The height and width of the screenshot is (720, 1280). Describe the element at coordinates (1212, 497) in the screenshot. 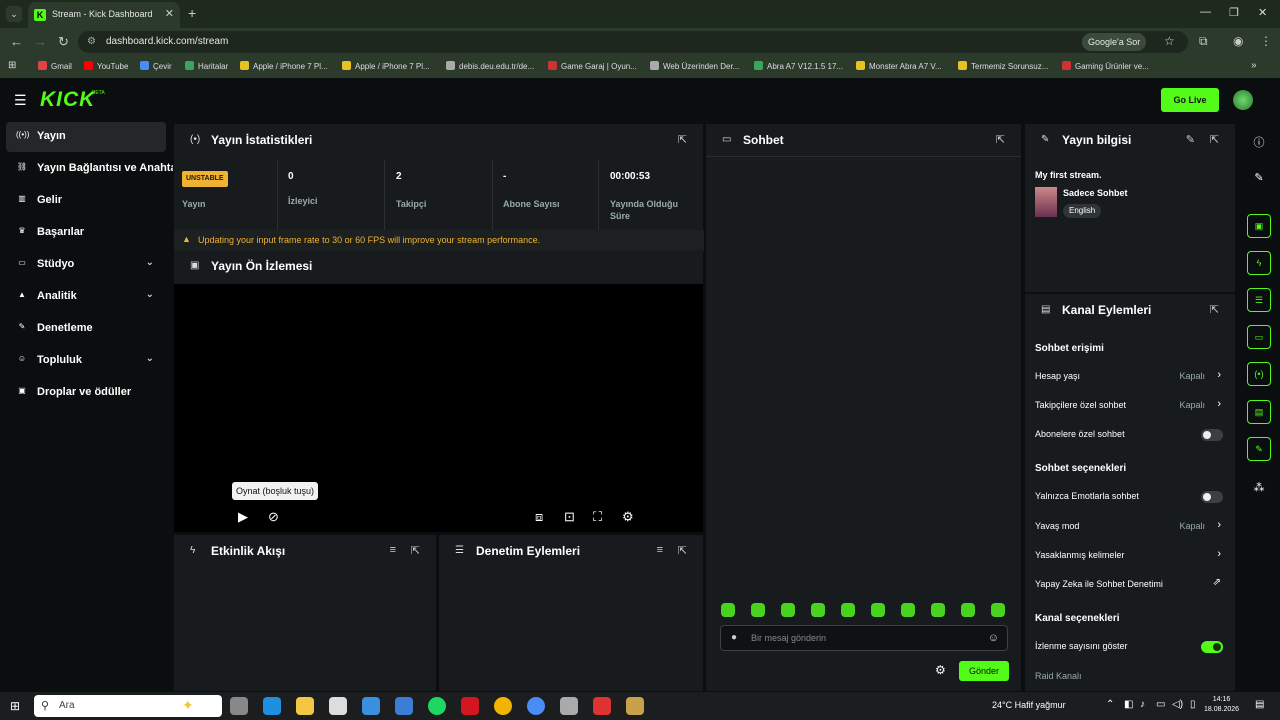

I see `emotes-only-toggle` at that location.